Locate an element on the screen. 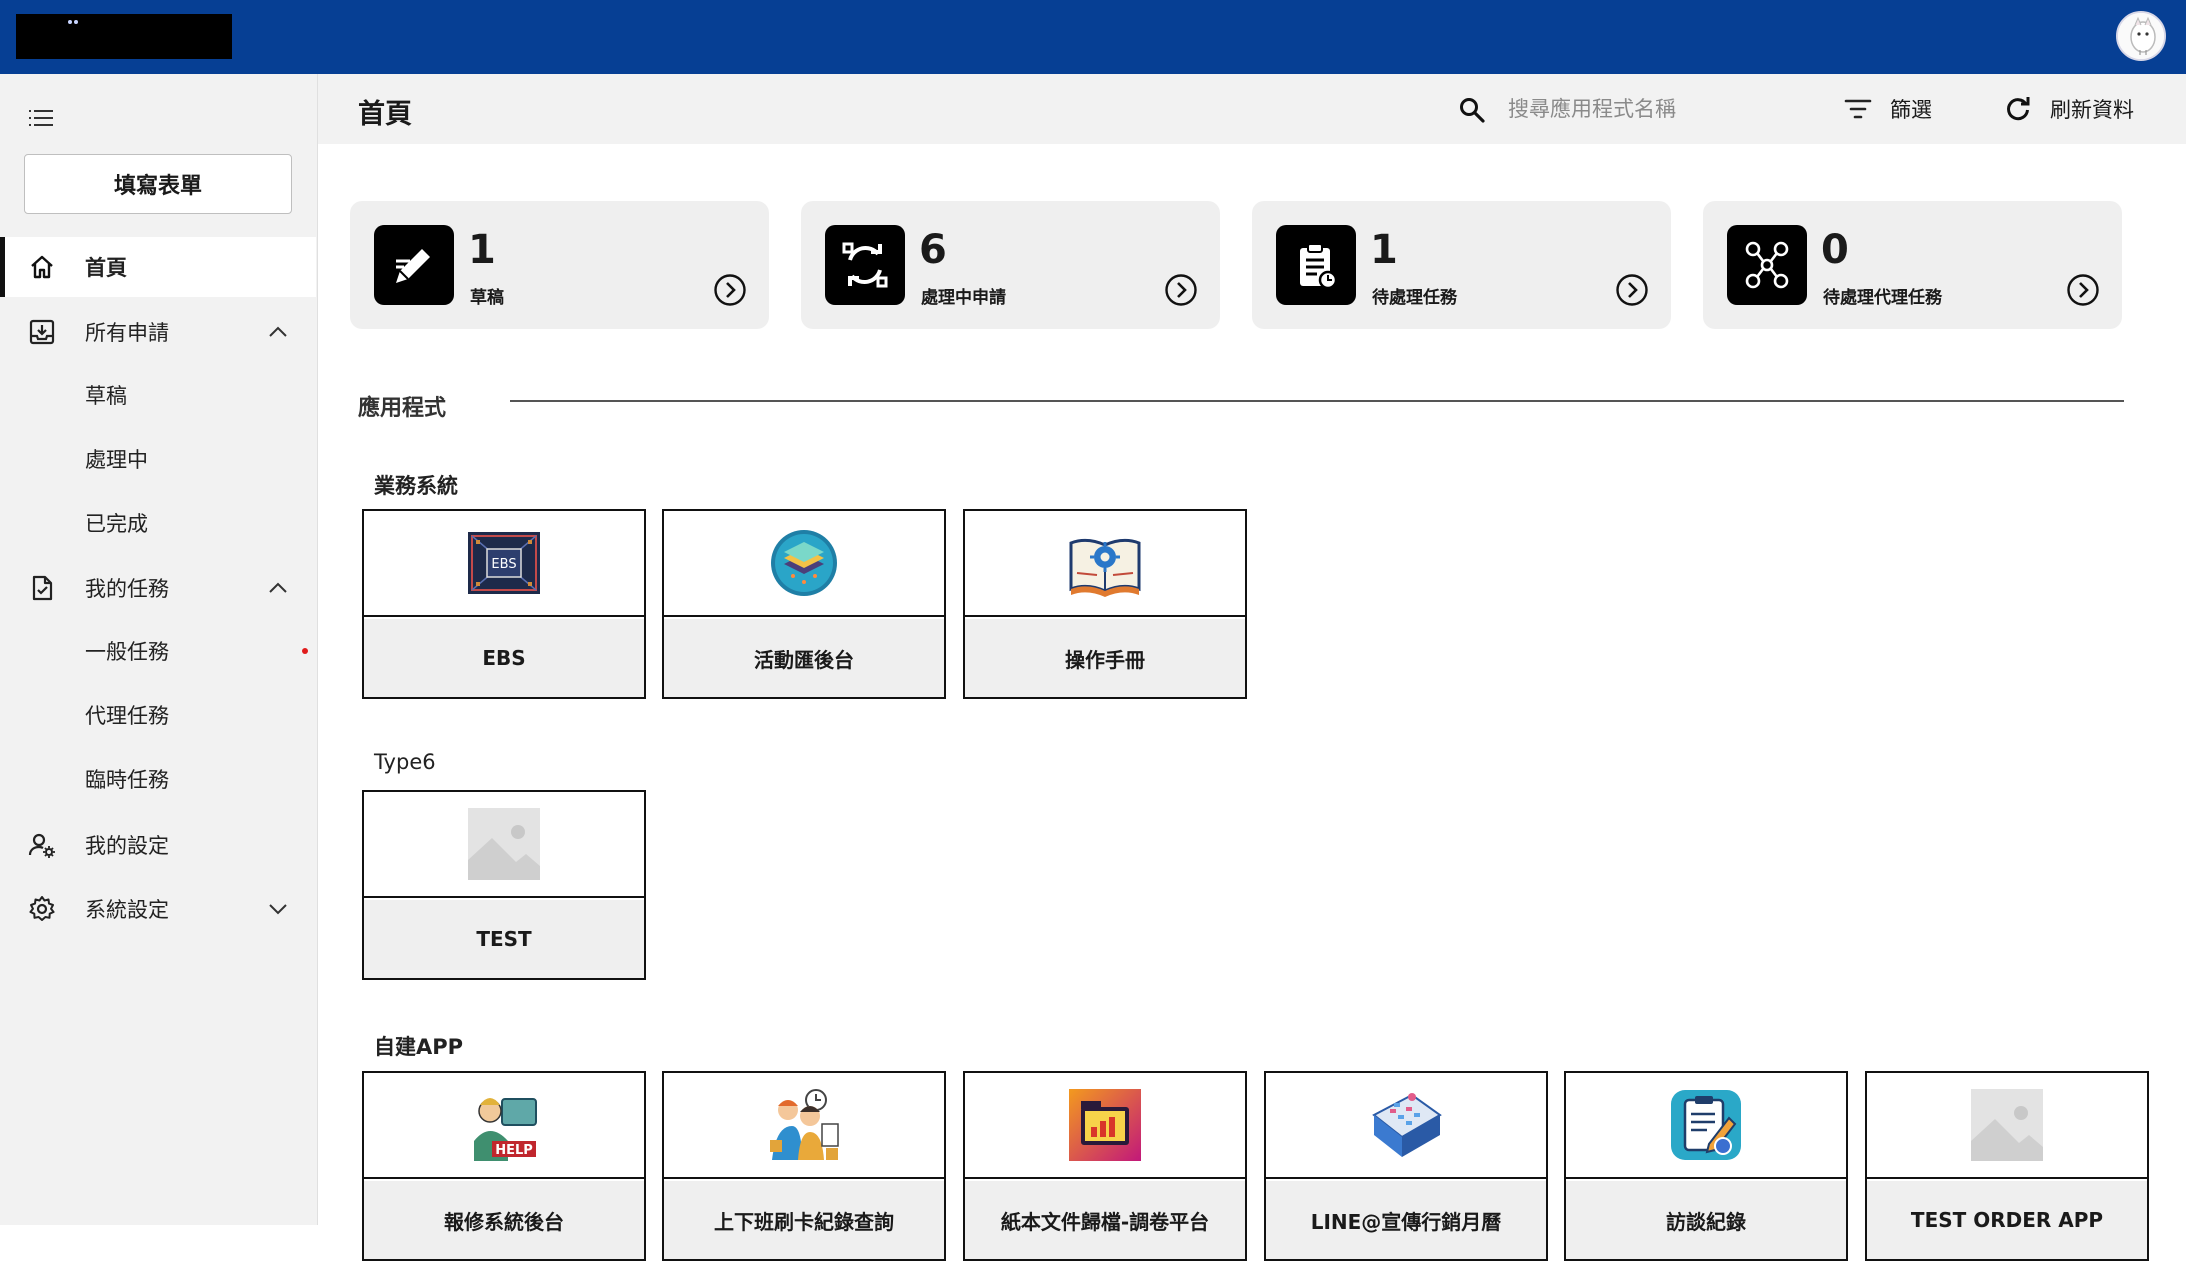 This screenshot has height=1261, width=2186. help-desk-icon: HELP is located at coordinates (504, 1125).